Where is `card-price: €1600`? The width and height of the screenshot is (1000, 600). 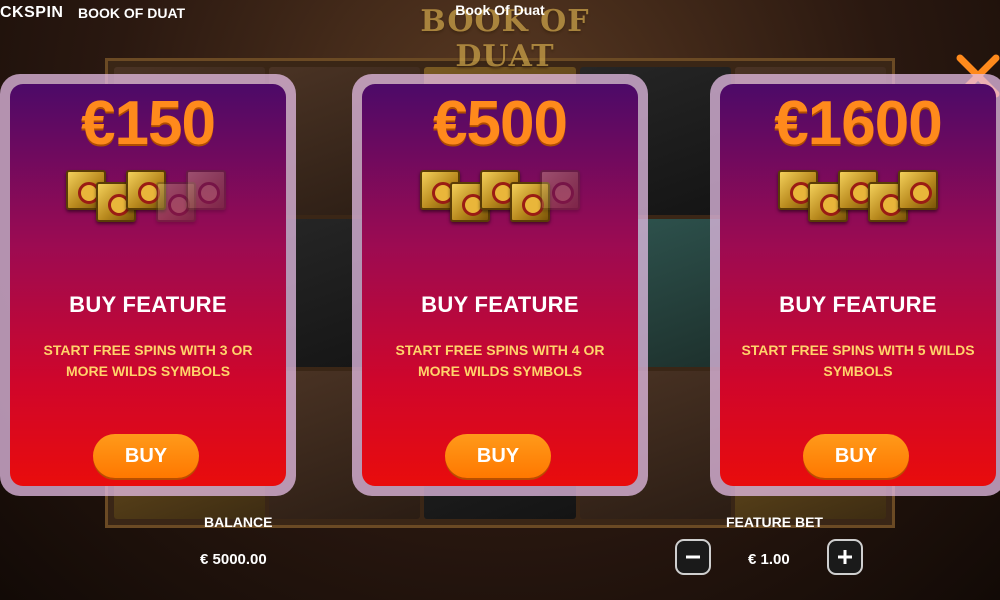 card-price: €1600 is located at coordinates (858, 123).